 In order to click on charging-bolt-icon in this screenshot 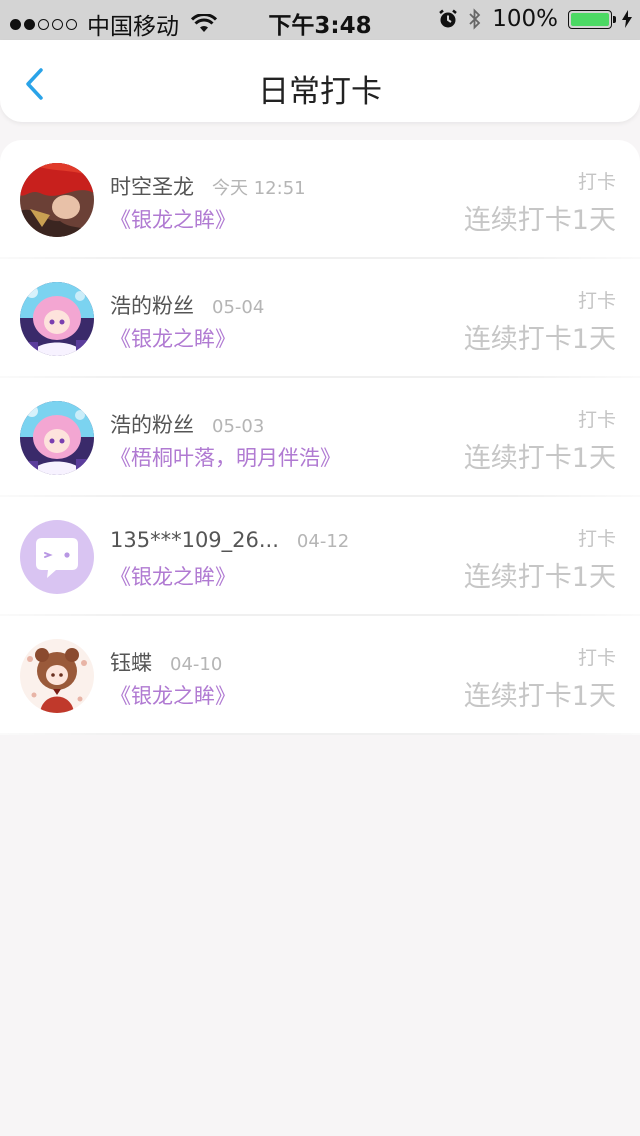, I will do `click(627, 19)`.